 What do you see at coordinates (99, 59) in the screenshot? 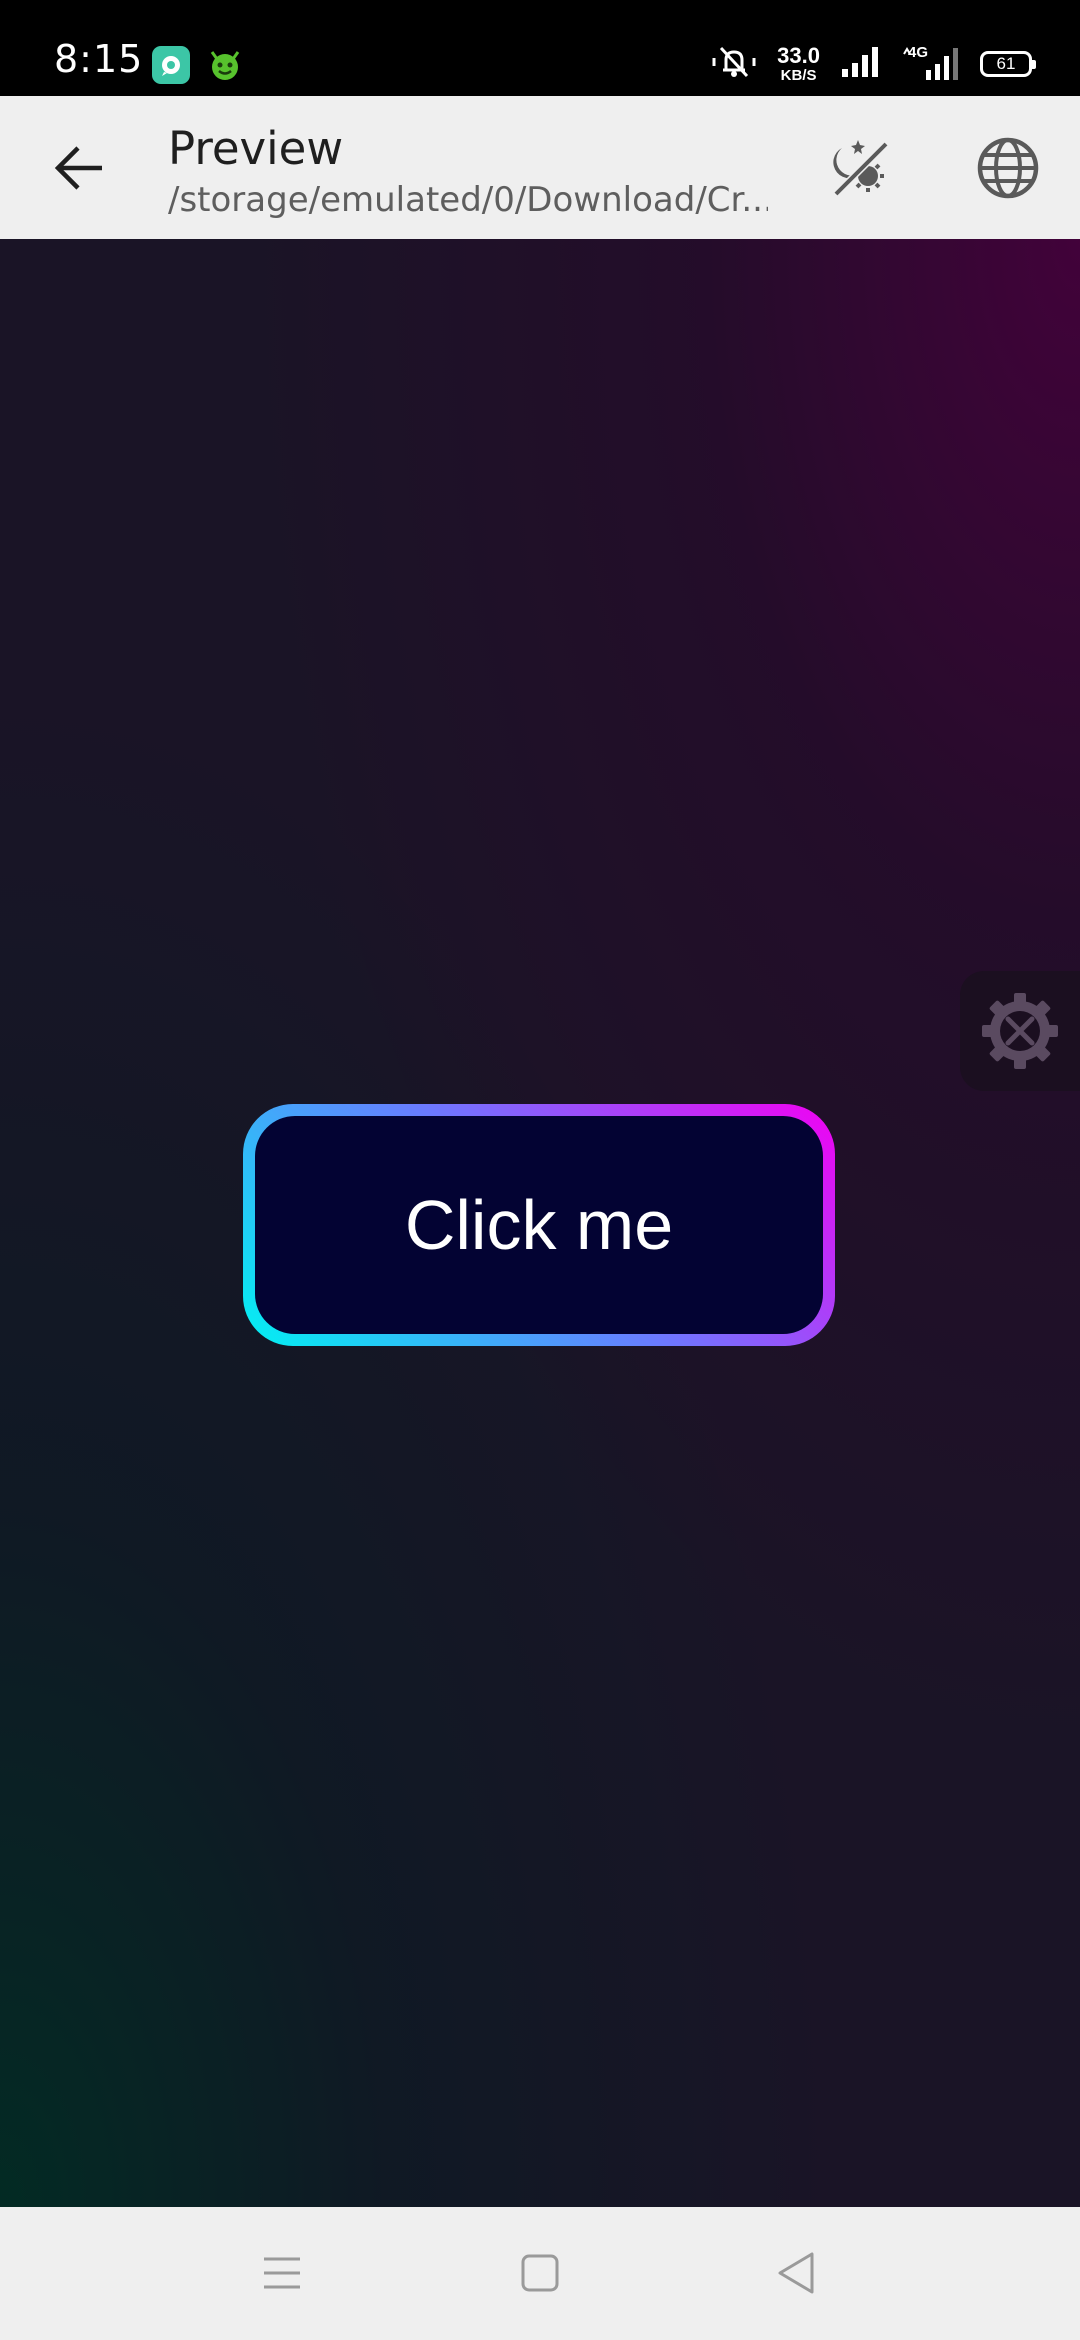
I see `status-time: 8:15` at bounding box center [99, 59].